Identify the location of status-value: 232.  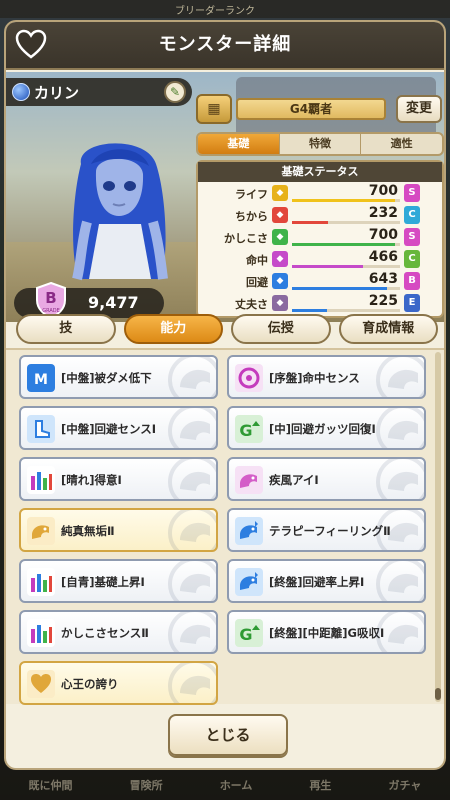
(383, 213).